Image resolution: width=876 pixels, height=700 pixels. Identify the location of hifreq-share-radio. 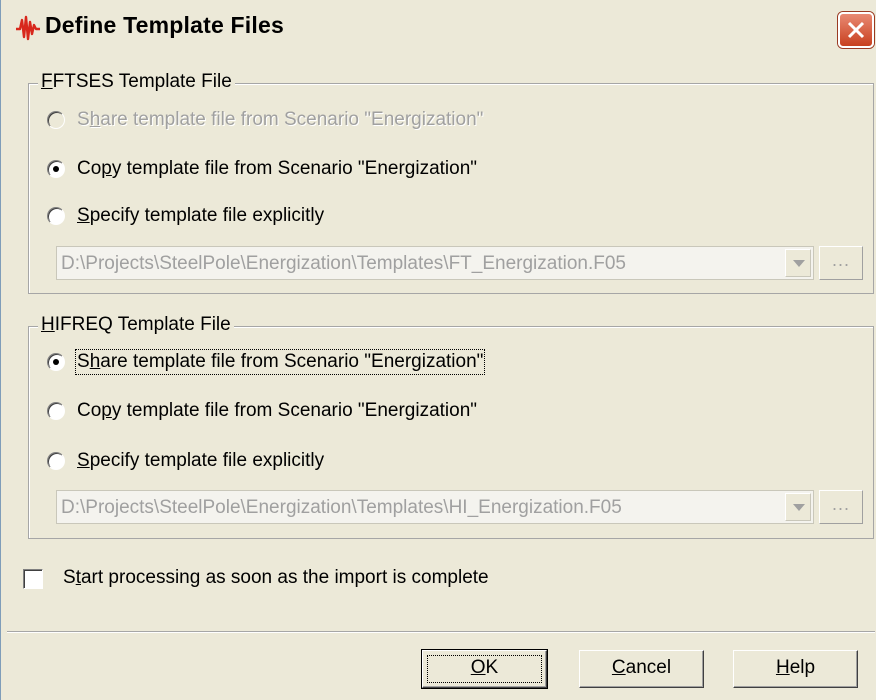
(56, 362).